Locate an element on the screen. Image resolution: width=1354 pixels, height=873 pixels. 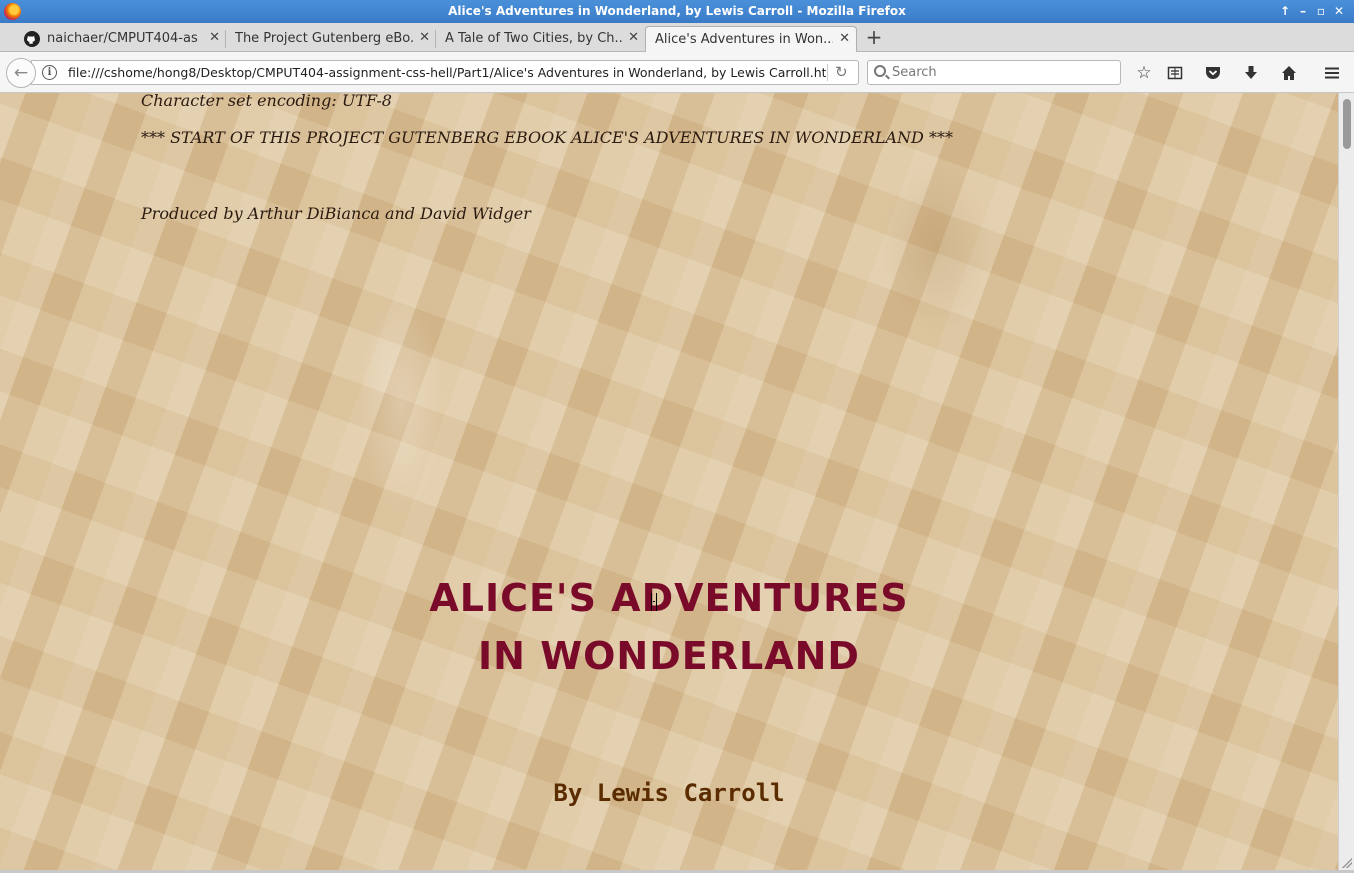
home-icon is located at coordinates (1289, 73).